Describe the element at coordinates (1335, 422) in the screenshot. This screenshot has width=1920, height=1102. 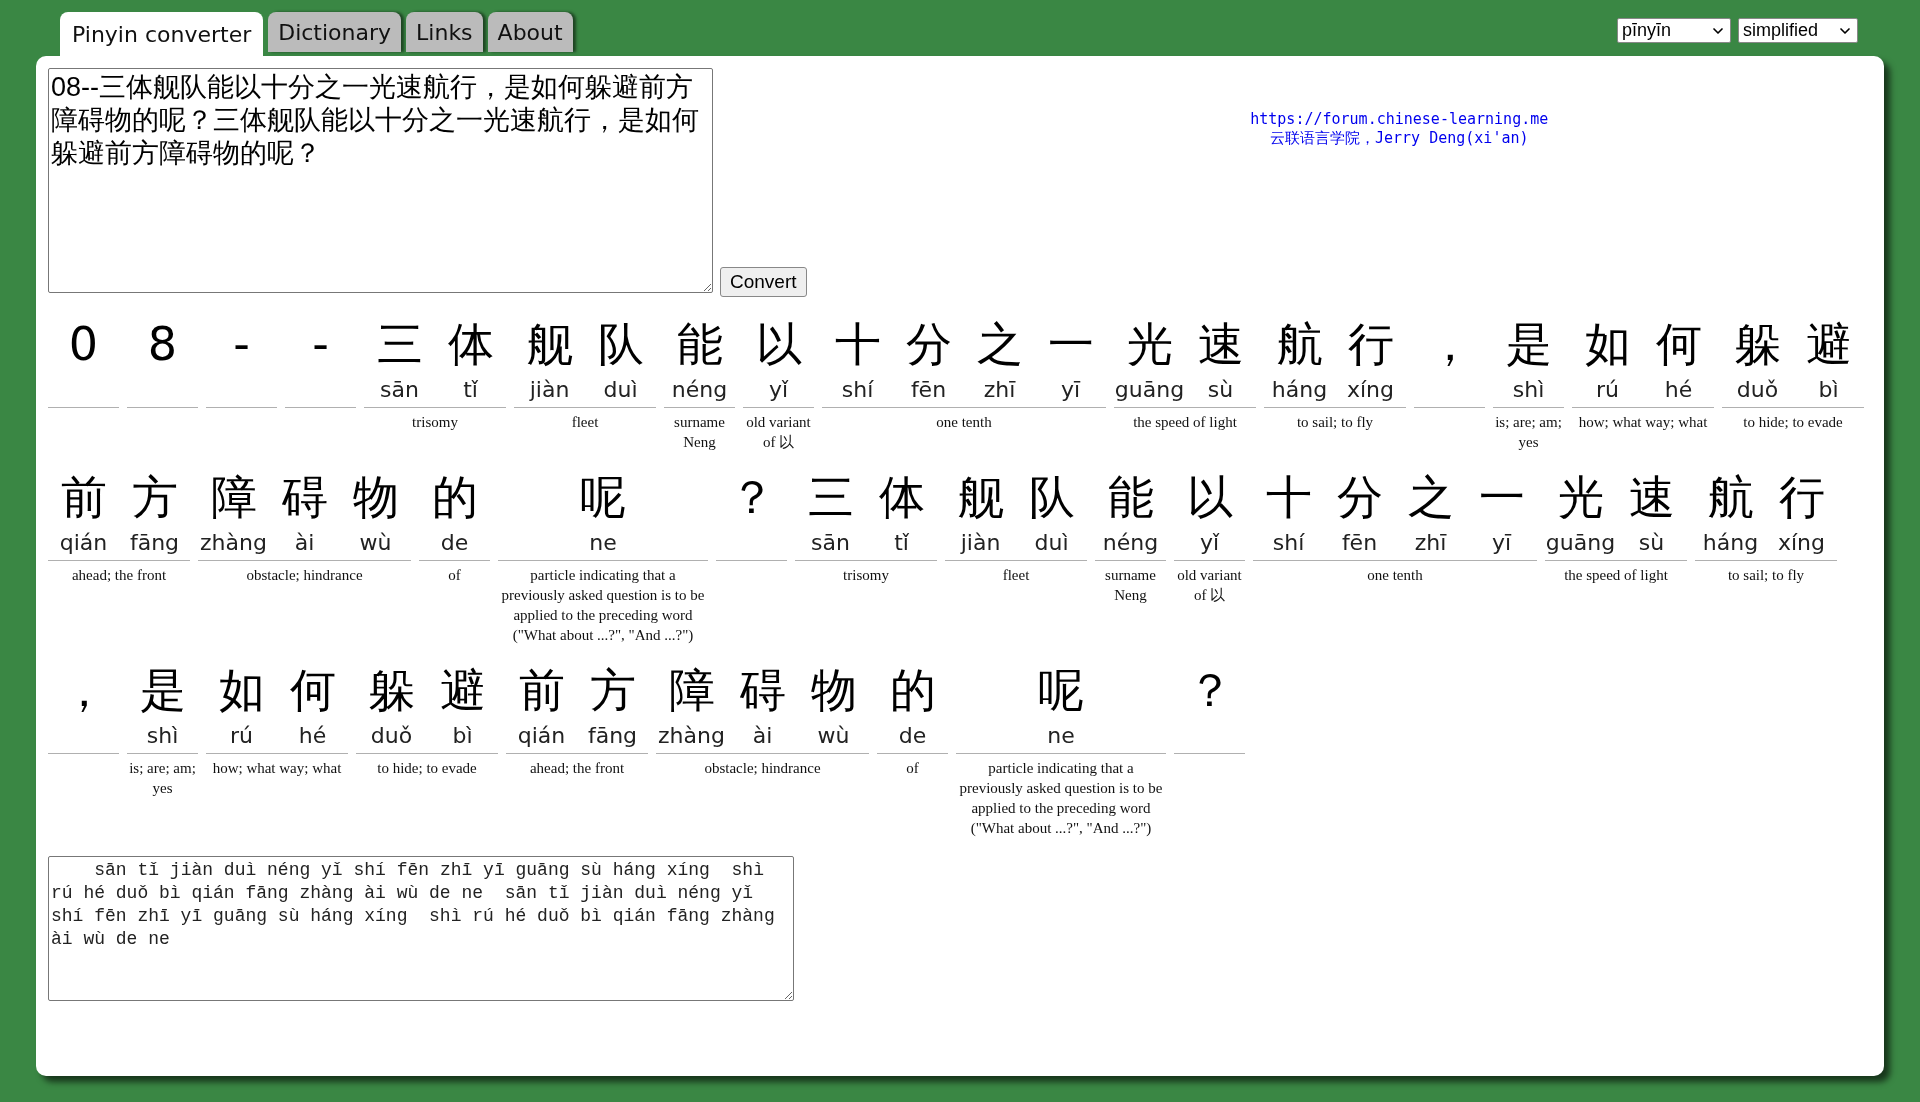
I see `definition-text: to sail; to fly` at that location.